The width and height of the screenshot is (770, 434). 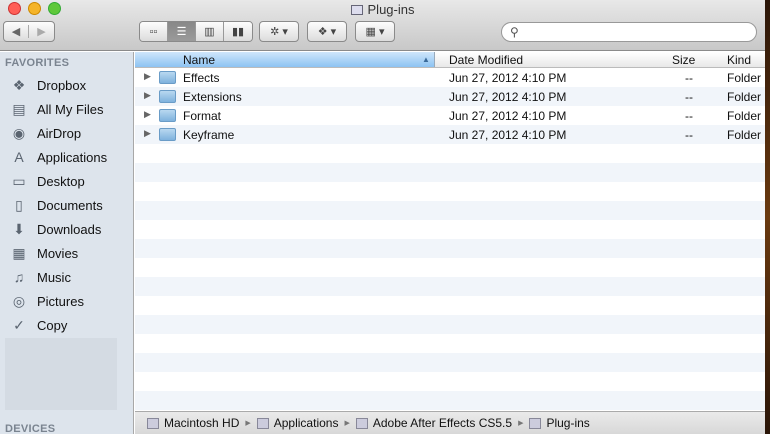 I want to click on sort-ascending-icon: ▲, so click(x=426, y=59).